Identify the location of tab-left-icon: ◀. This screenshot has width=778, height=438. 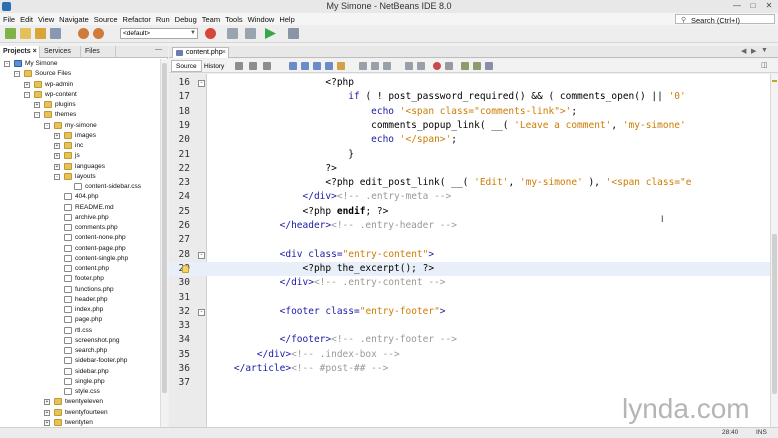
(743, 51).